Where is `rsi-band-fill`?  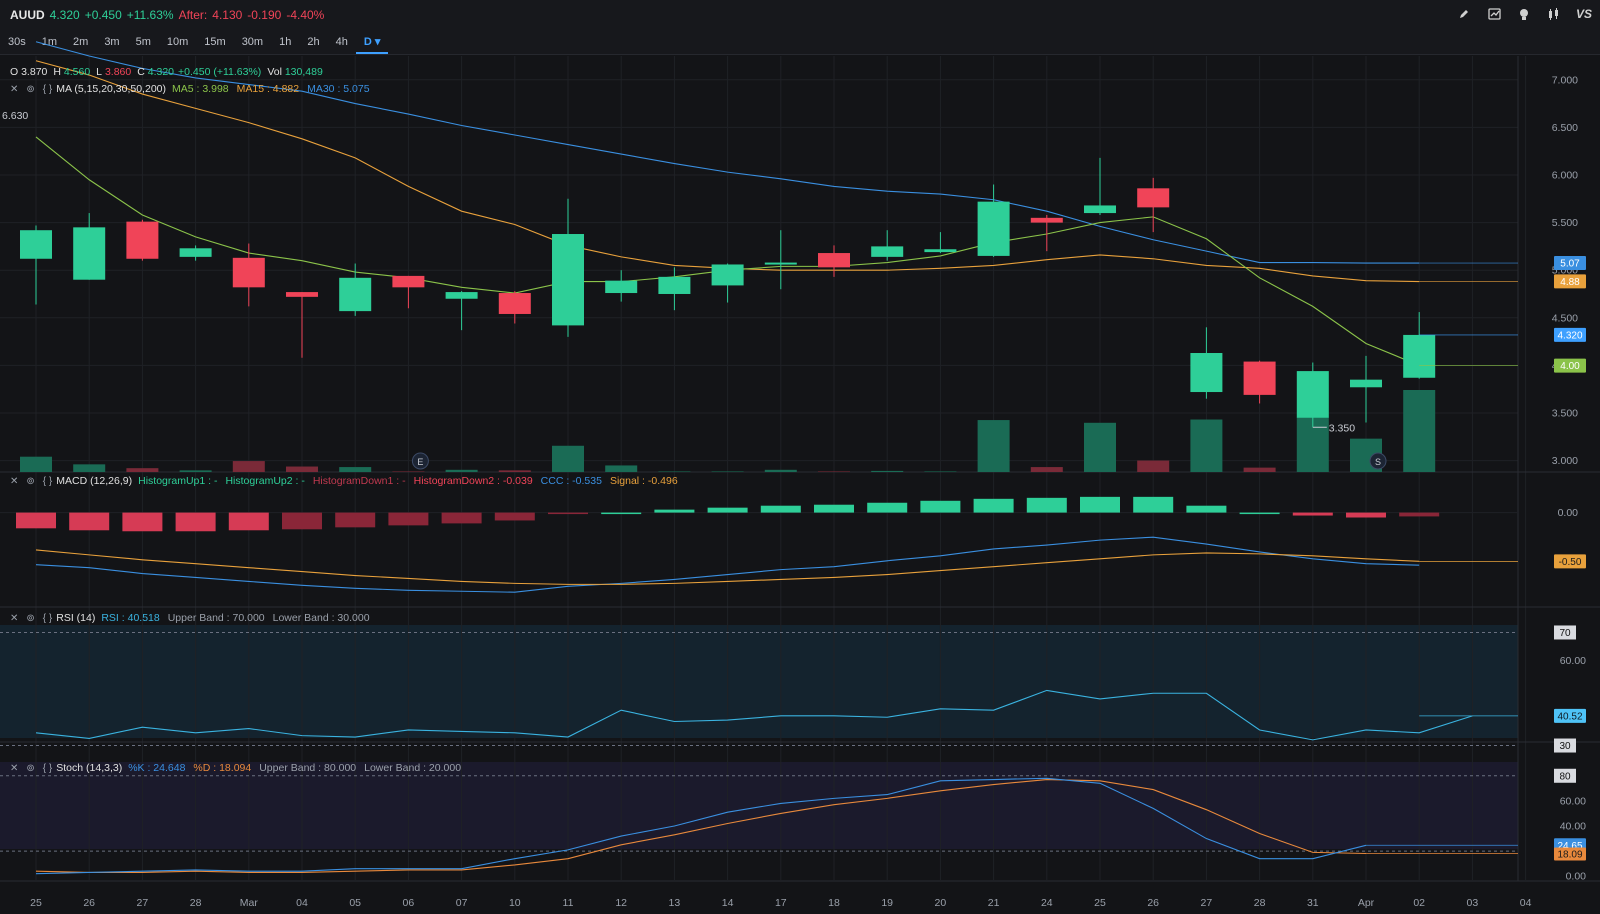
rsi-band-fill is located at coordinates (759, 681).